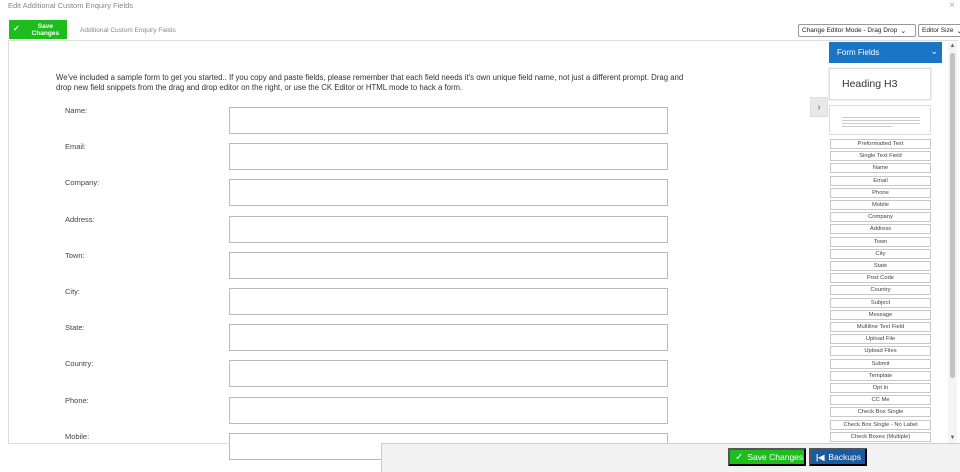 Image resolution: width=960 pixels, height=472 pixels. I want to click on field-snippet: Template, so click(880, 375).